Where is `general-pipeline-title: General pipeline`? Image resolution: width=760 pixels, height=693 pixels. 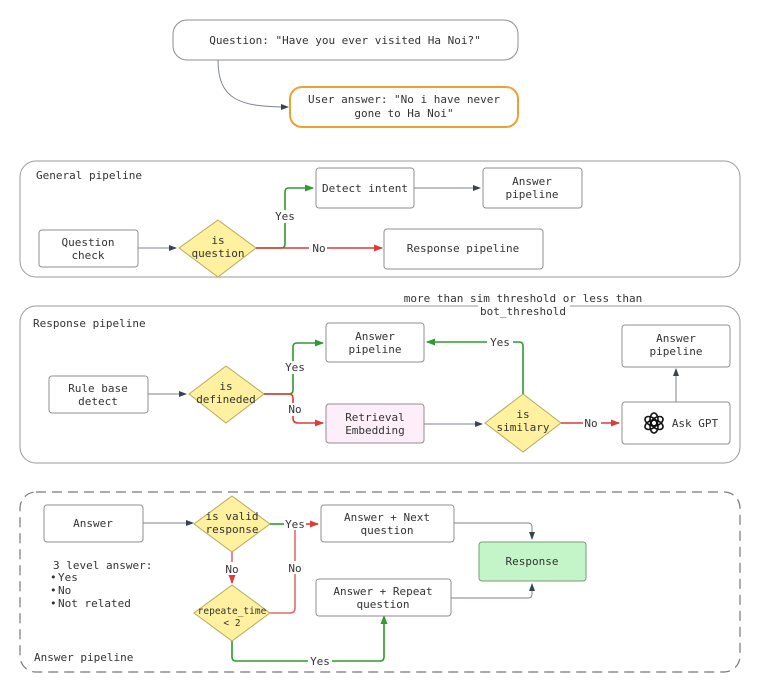
general-pipeline-title: General pipeline is located at coordinates (89, 175).